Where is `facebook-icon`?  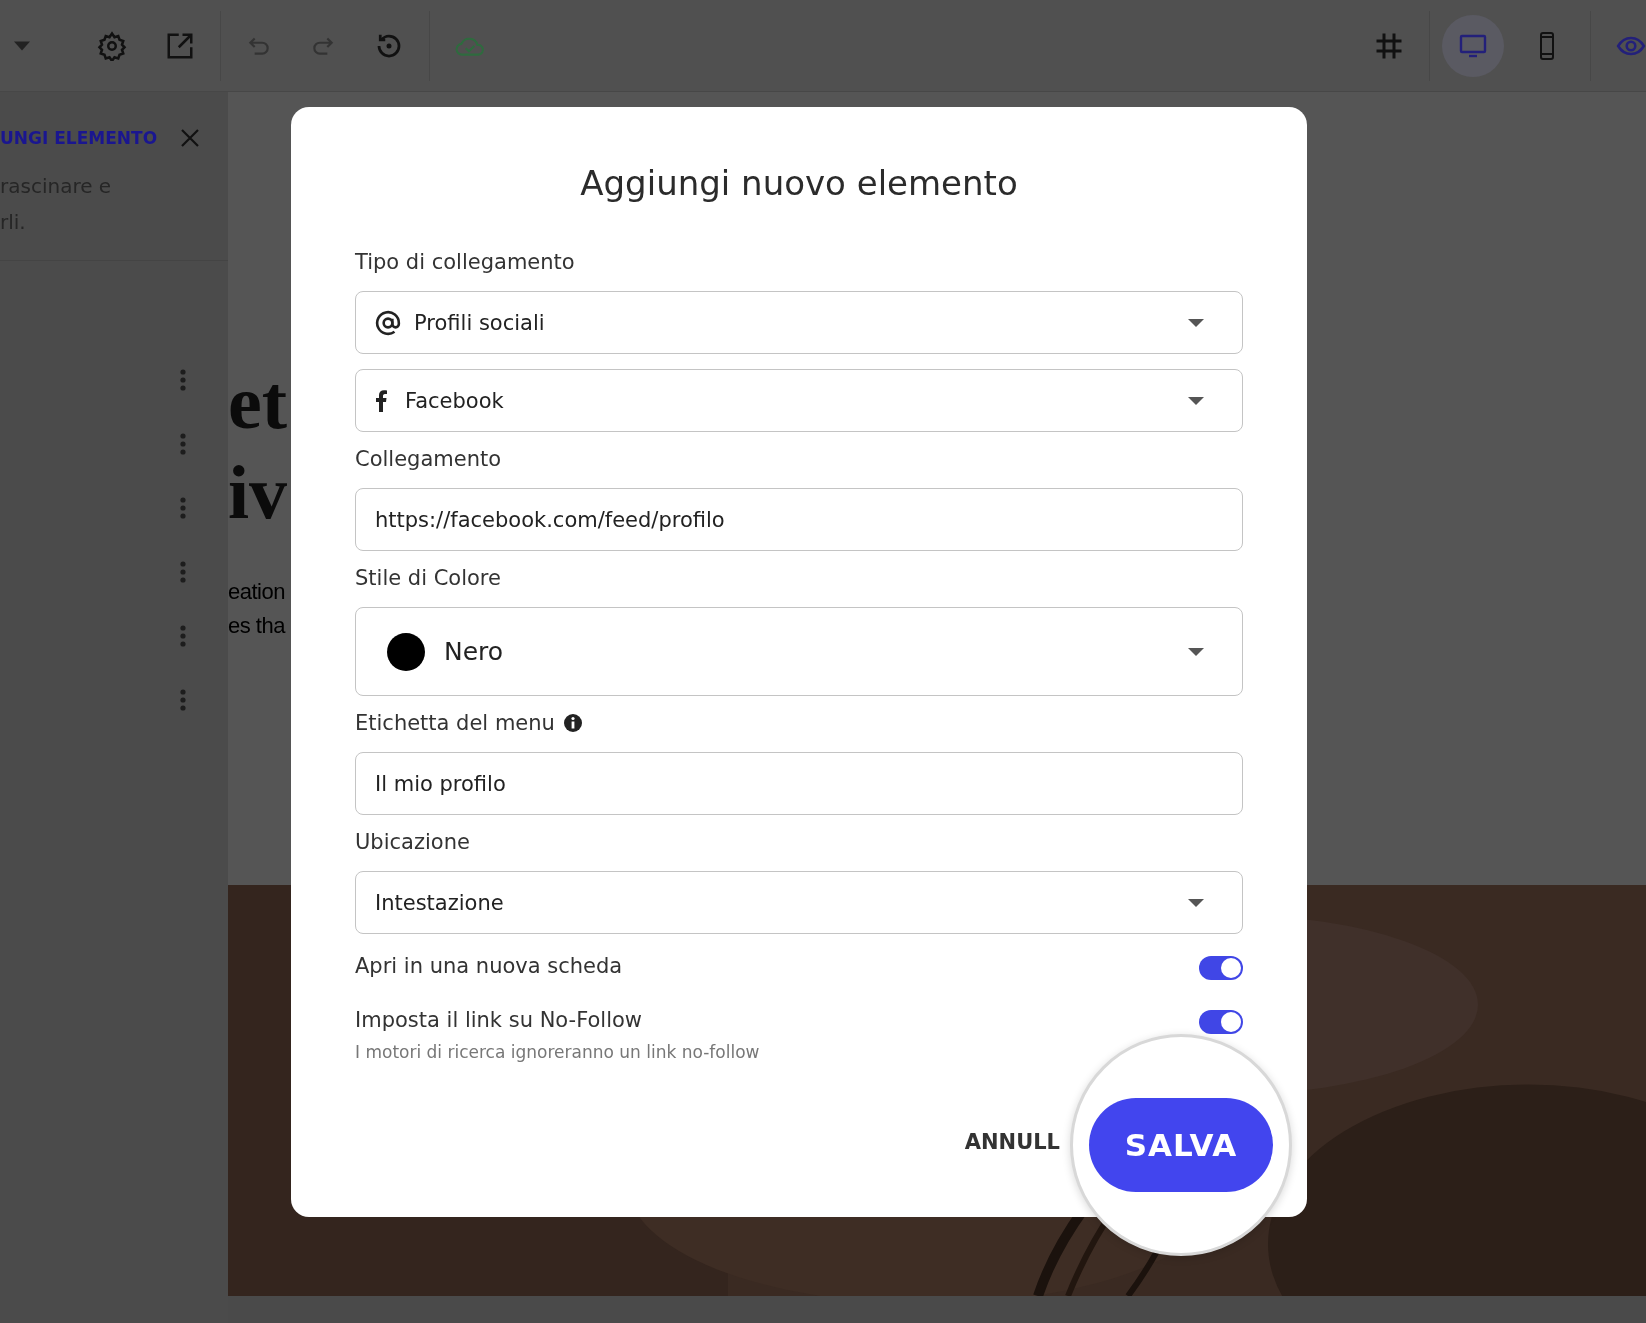
facebook-icon is located at coordinates (381, 400).